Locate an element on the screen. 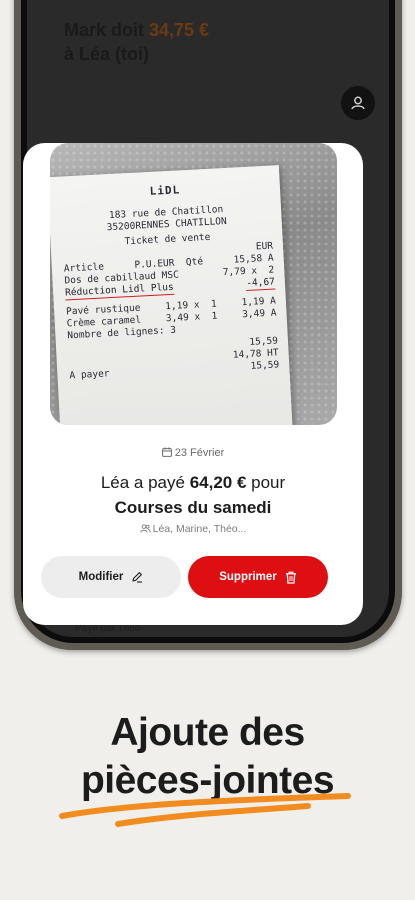 This screenshot has height=900, width=415. delete-button-label: Supprimer is located at coordinates (248, 577).